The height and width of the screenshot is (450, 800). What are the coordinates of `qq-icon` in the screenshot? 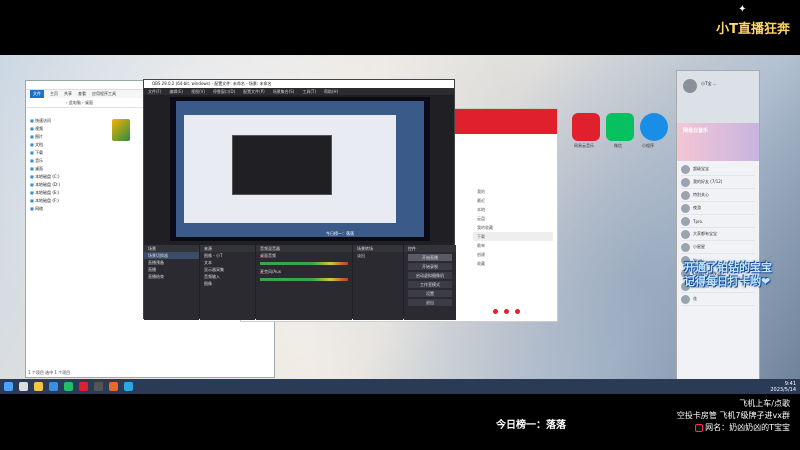 It's located at (128, 386).